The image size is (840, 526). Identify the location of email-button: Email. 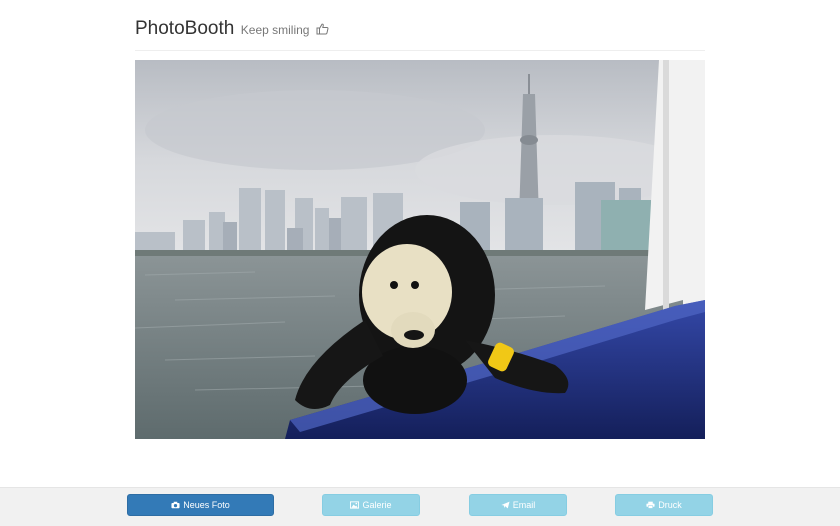
(518, 505).